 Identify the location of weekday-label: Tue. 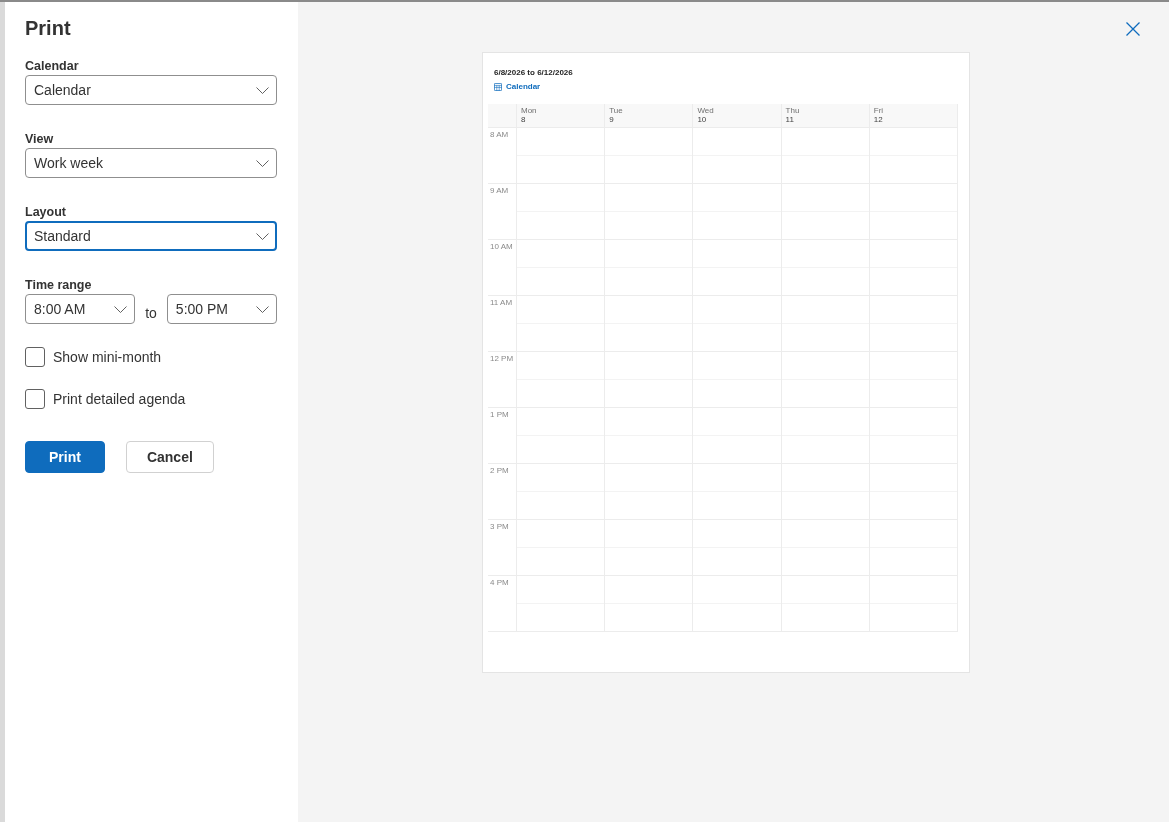
(616, 110).